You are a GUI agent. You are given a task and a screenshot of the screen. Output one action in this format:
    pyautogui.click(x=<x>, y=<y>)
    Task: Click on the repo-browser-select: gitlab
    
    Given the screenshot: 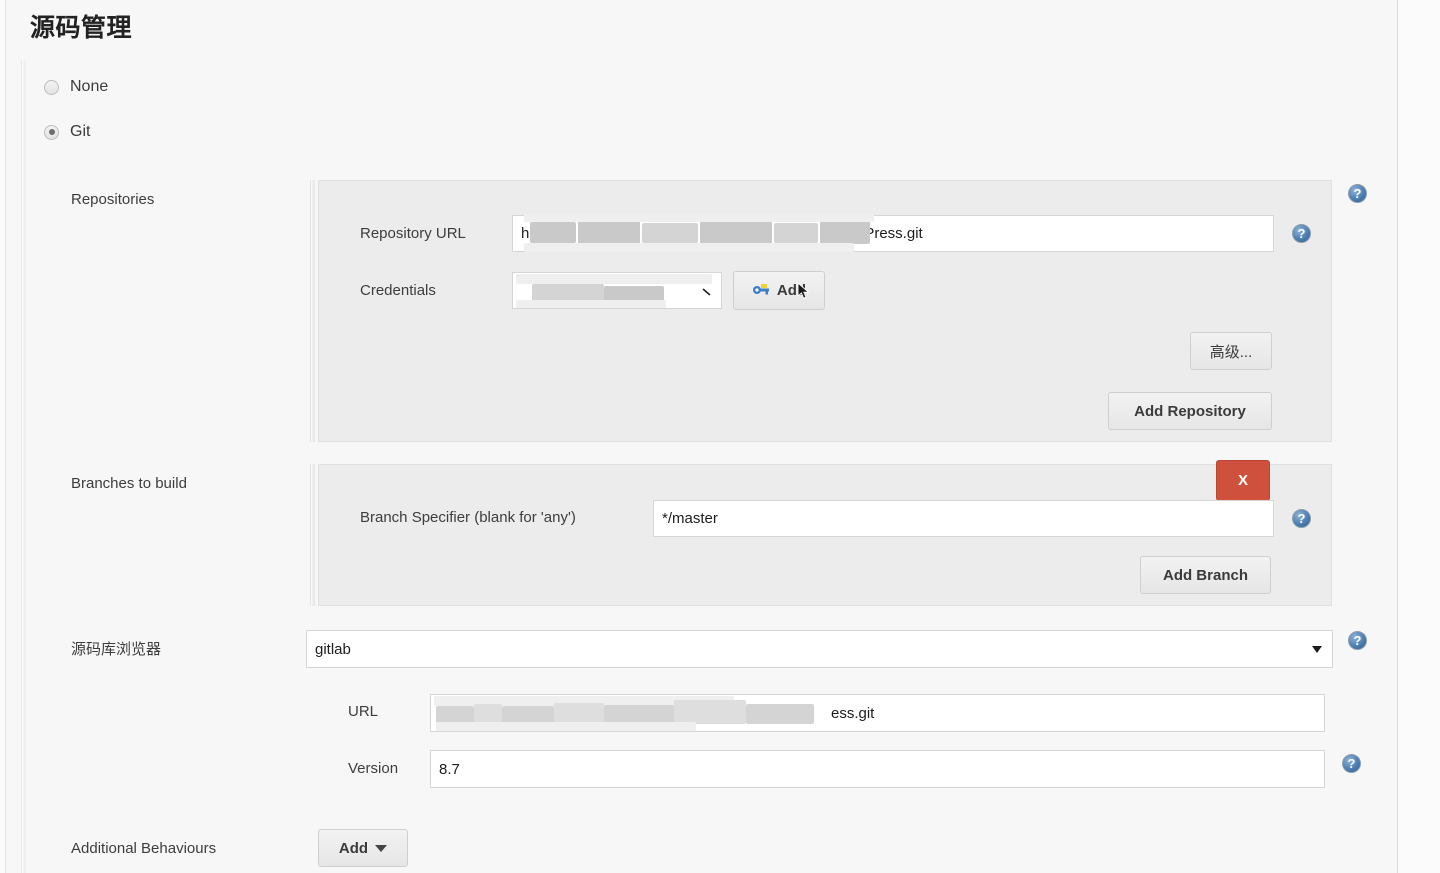 What is the action you would take?
    pyautogui.click(x=819, y=649)
    